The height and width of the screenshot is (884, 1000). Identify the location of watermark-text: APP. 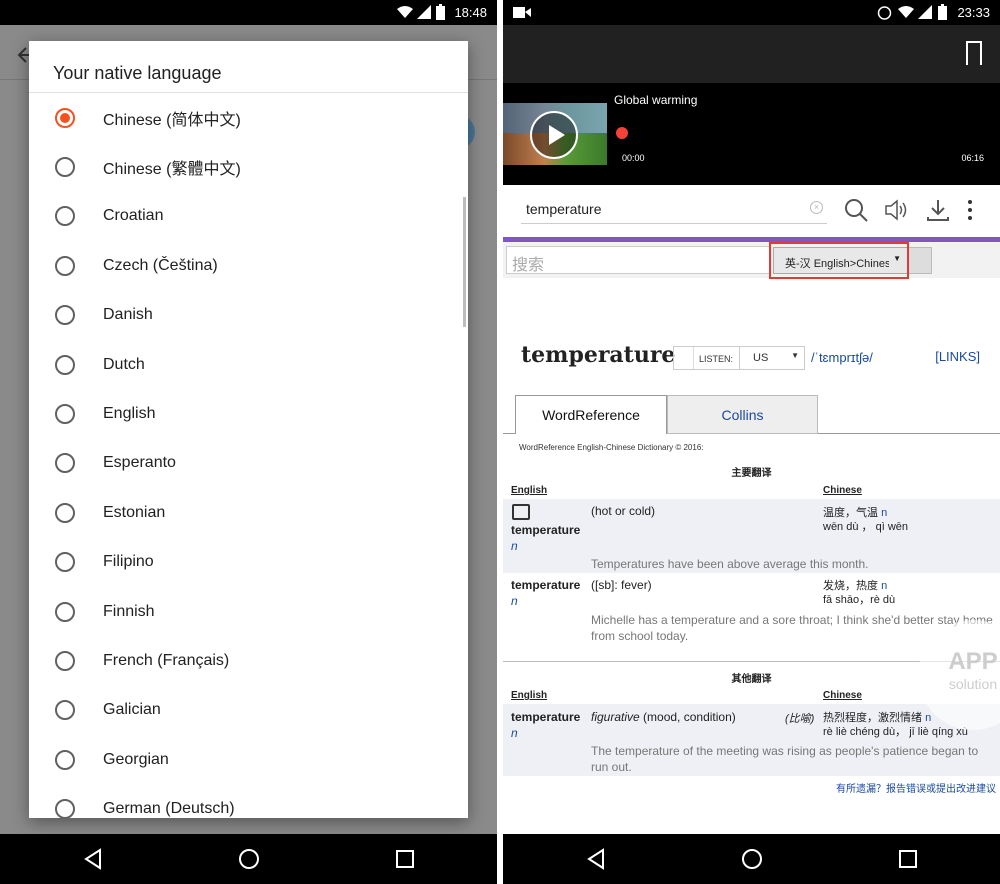
(973, 661).